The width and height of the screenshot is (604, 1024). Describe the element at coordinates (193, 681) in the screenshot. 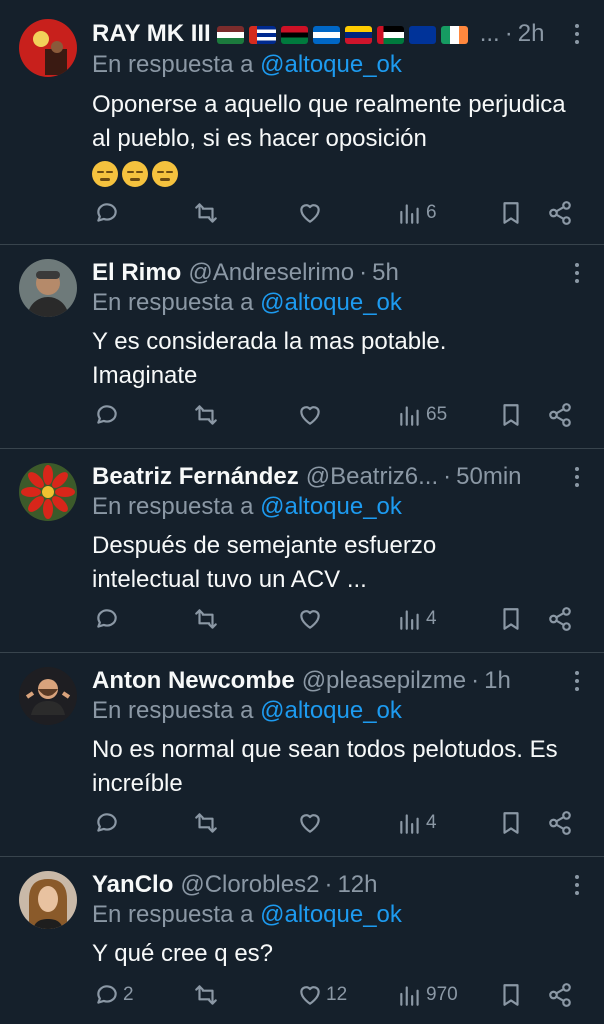

I see `display-name: Anton Newcombe` at that location.